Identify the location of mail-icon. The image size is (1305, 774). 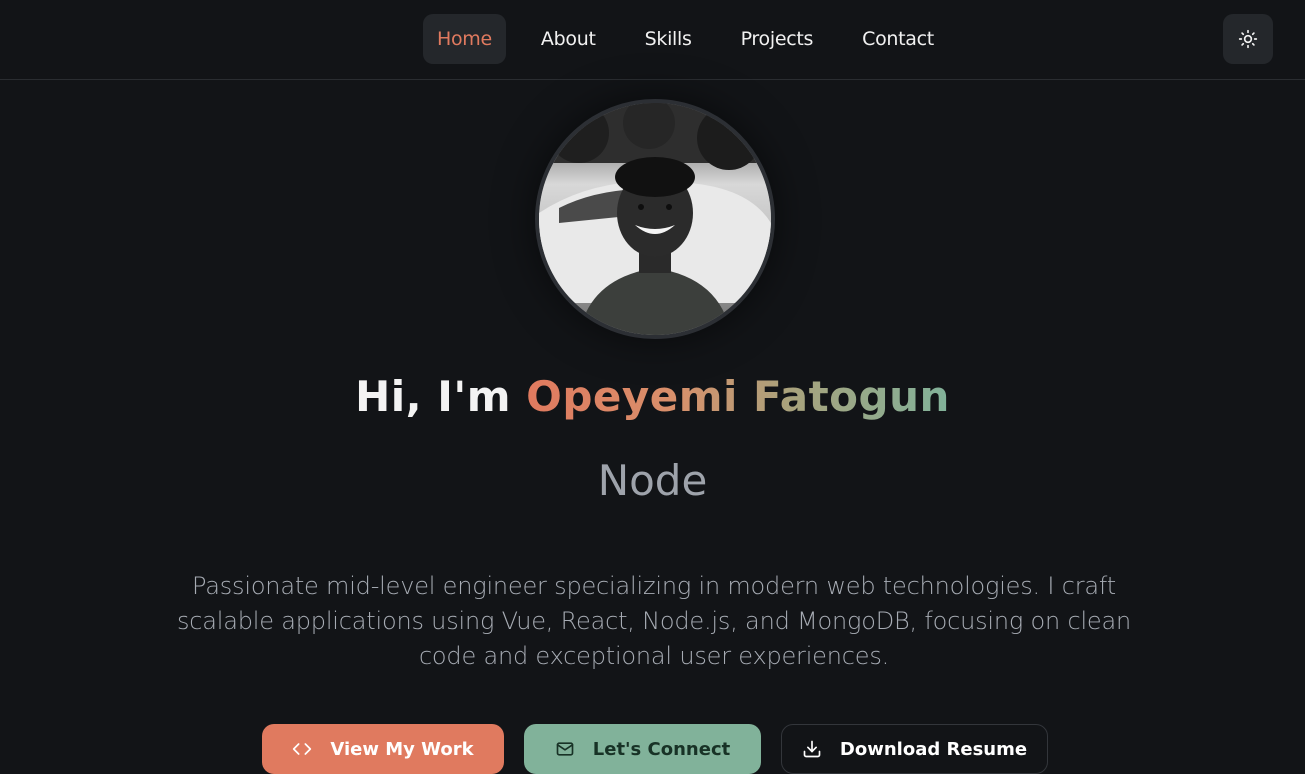
(565, 749).